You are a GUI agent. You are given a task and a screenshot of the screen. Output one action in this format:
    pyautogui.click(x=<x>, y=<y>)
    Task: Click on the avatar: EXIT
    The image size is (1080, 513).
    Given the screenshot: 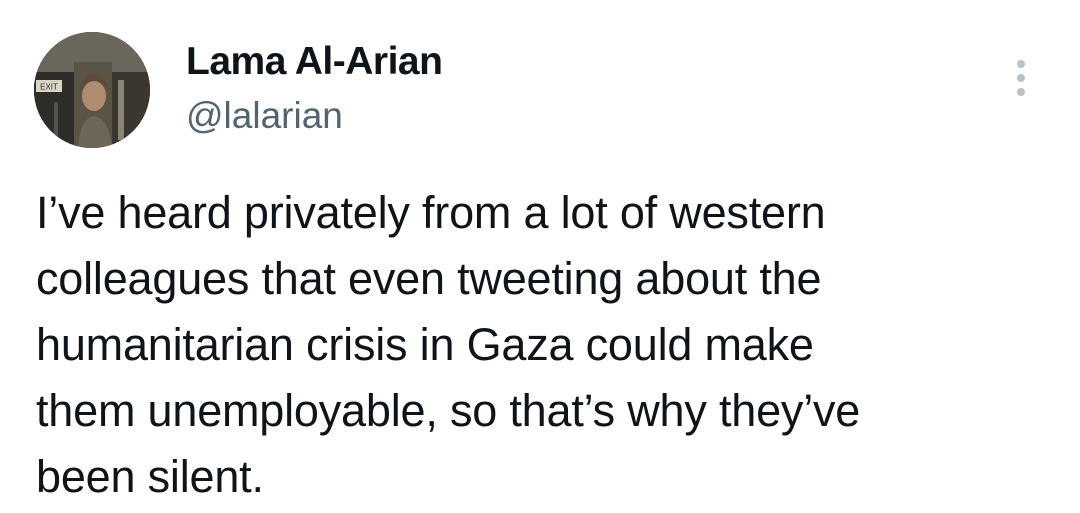 What is the action you would take?
    pyautogui.click(x=92, y=90)
    